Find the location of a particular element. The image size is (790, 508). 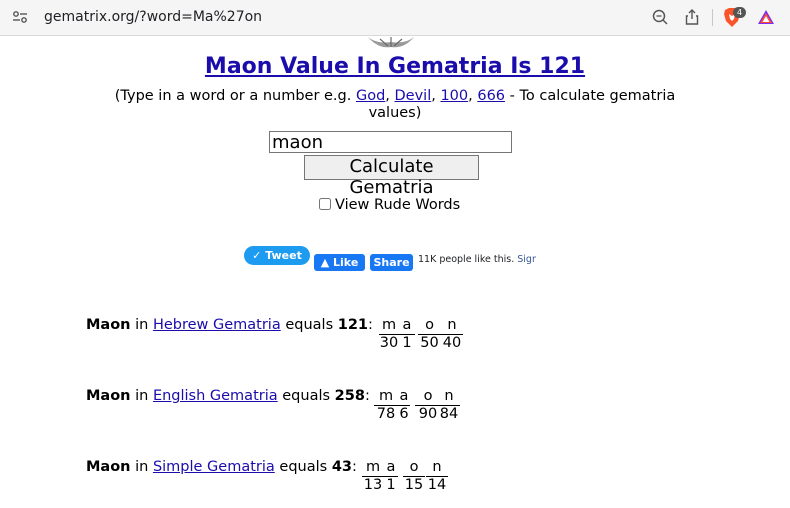

view-rude-words-toggle: View Rude Words is located at coordinates (389, 205).